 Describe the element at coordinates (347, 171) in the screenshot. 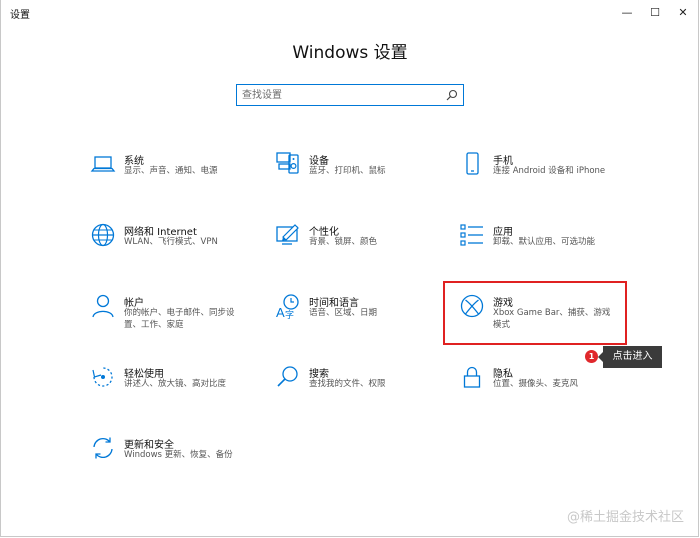

I see `tile-description: 蓝牙、打印机、鼠标` at that location.